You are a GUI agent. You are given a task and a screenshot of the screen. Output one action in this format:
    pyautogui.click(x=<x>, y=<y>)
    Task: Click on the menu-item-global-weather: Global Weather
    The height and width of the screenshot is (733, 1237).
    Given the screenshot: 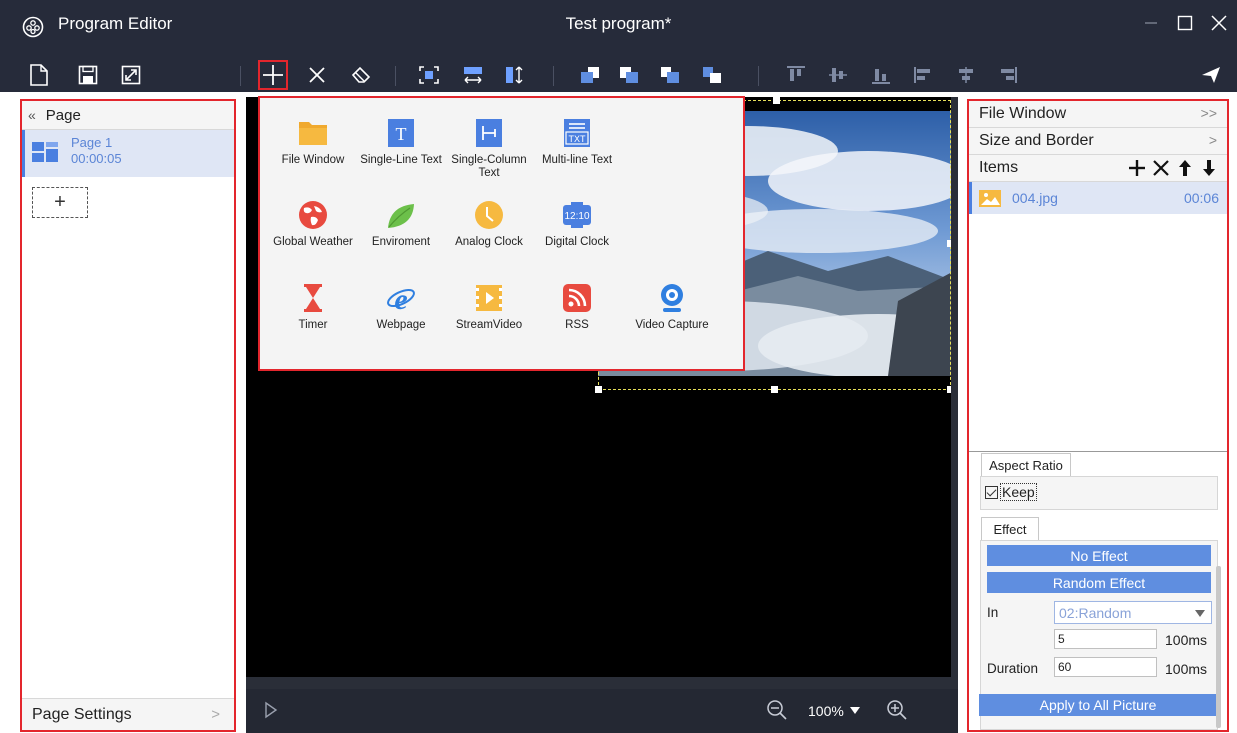 What is the action you would take?
    pyautogui.click(x=313, y=233)
    